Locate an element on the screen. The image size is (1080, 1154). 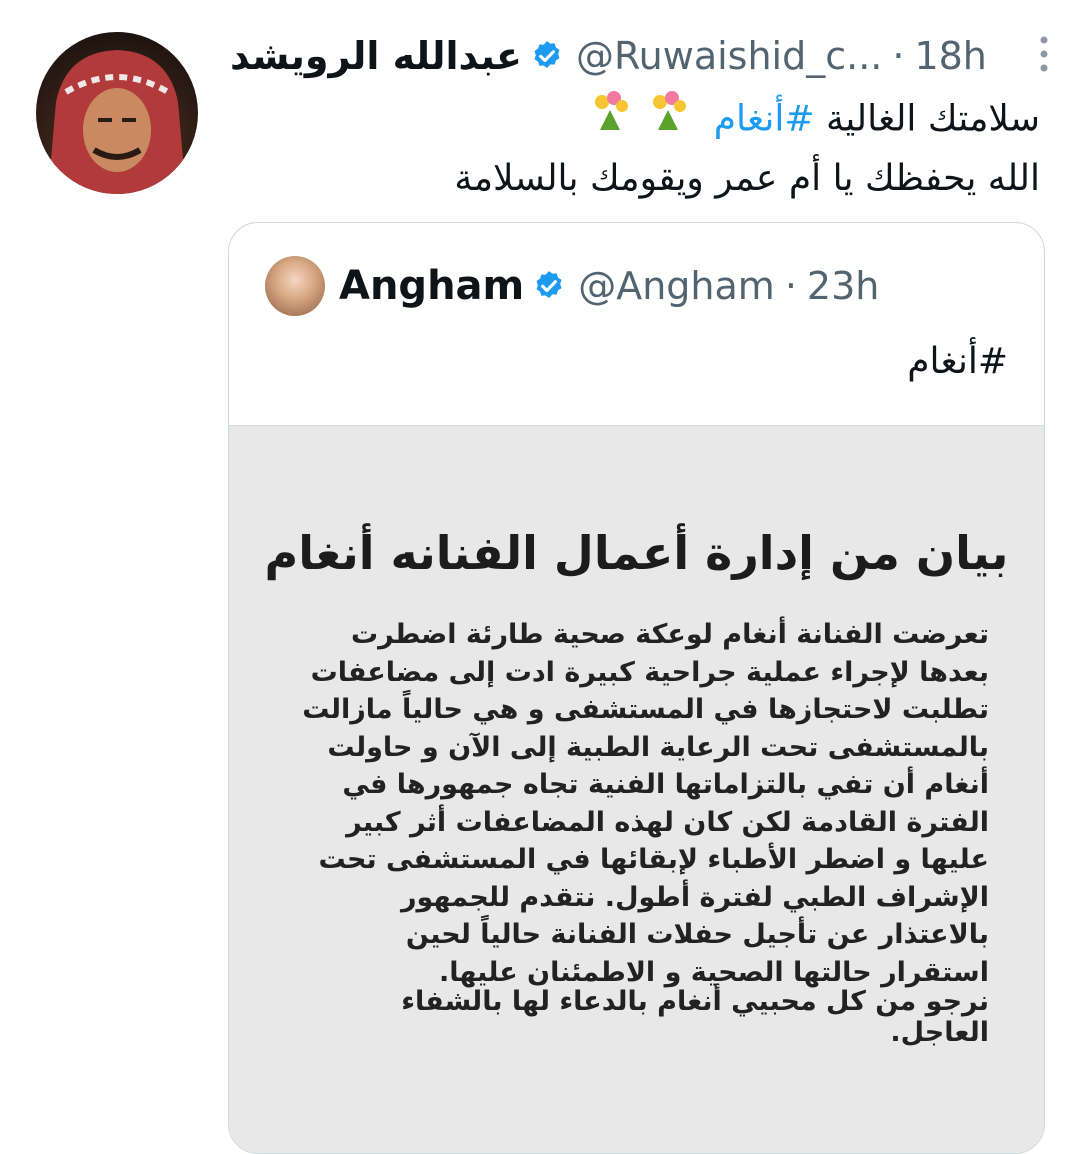
tweet-header: عبدالله الرويشد @Ruwaishid_c... · 18h is located at coordinates (640, 56).